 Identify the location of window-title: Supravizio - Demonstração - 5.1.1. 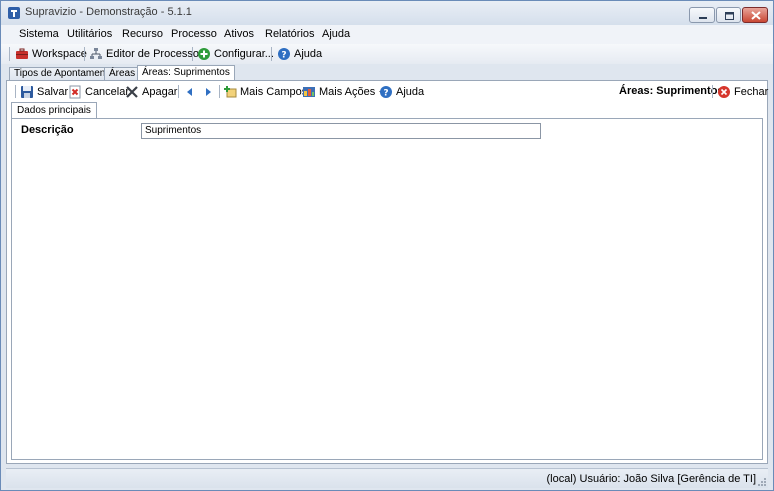
(108, 12).